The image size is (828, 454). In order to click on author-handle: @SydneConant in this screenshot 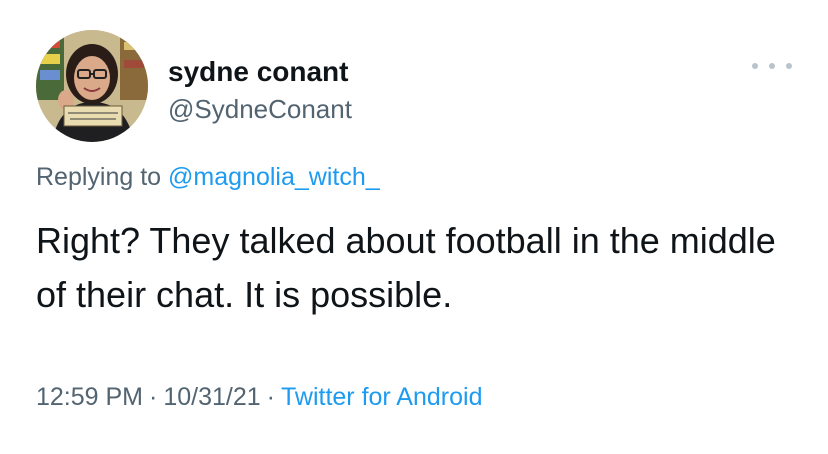, I will do `click(260, 109)`.